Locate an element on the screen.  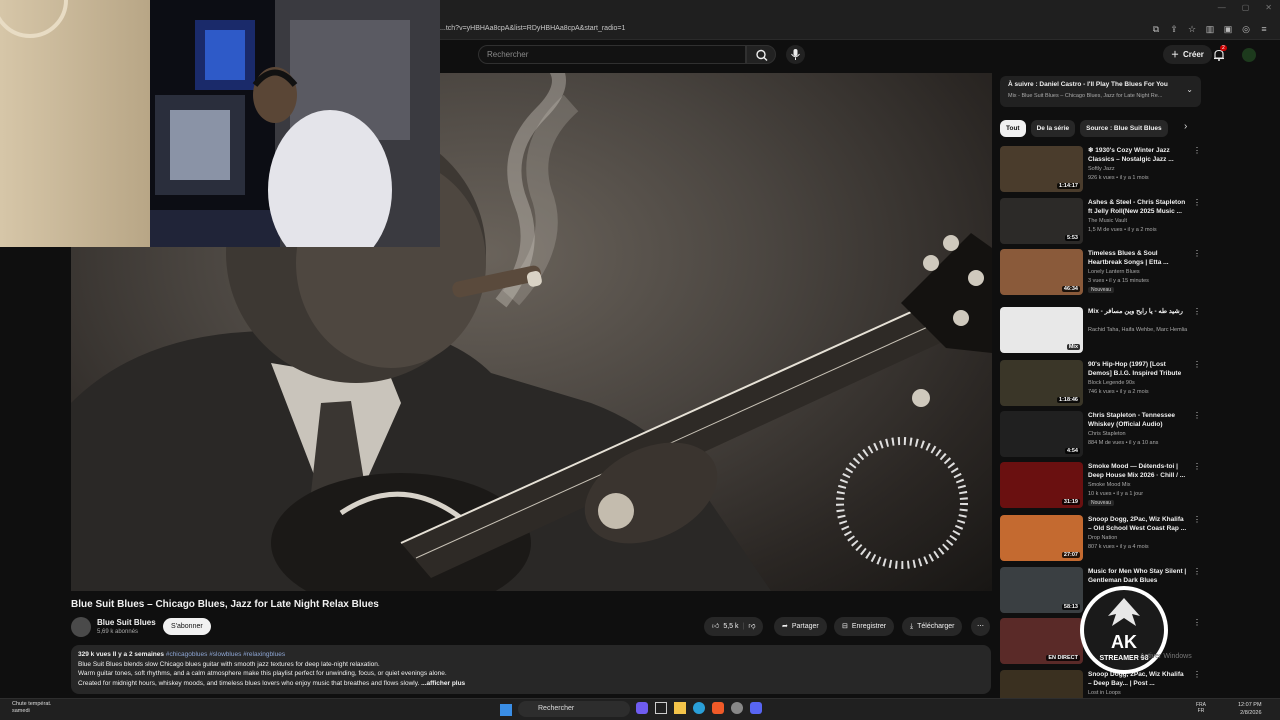
taskbar-search: Rechercher is located at coordinates (574, 709).